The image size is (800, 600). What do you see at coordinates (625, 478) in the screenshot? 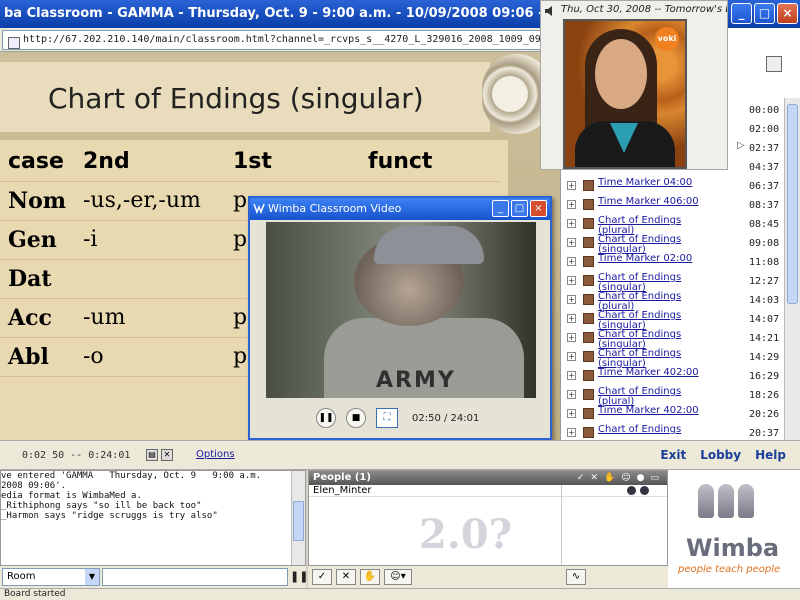
I see `smiley-icon: ☺` at bounding box center [625, 478].